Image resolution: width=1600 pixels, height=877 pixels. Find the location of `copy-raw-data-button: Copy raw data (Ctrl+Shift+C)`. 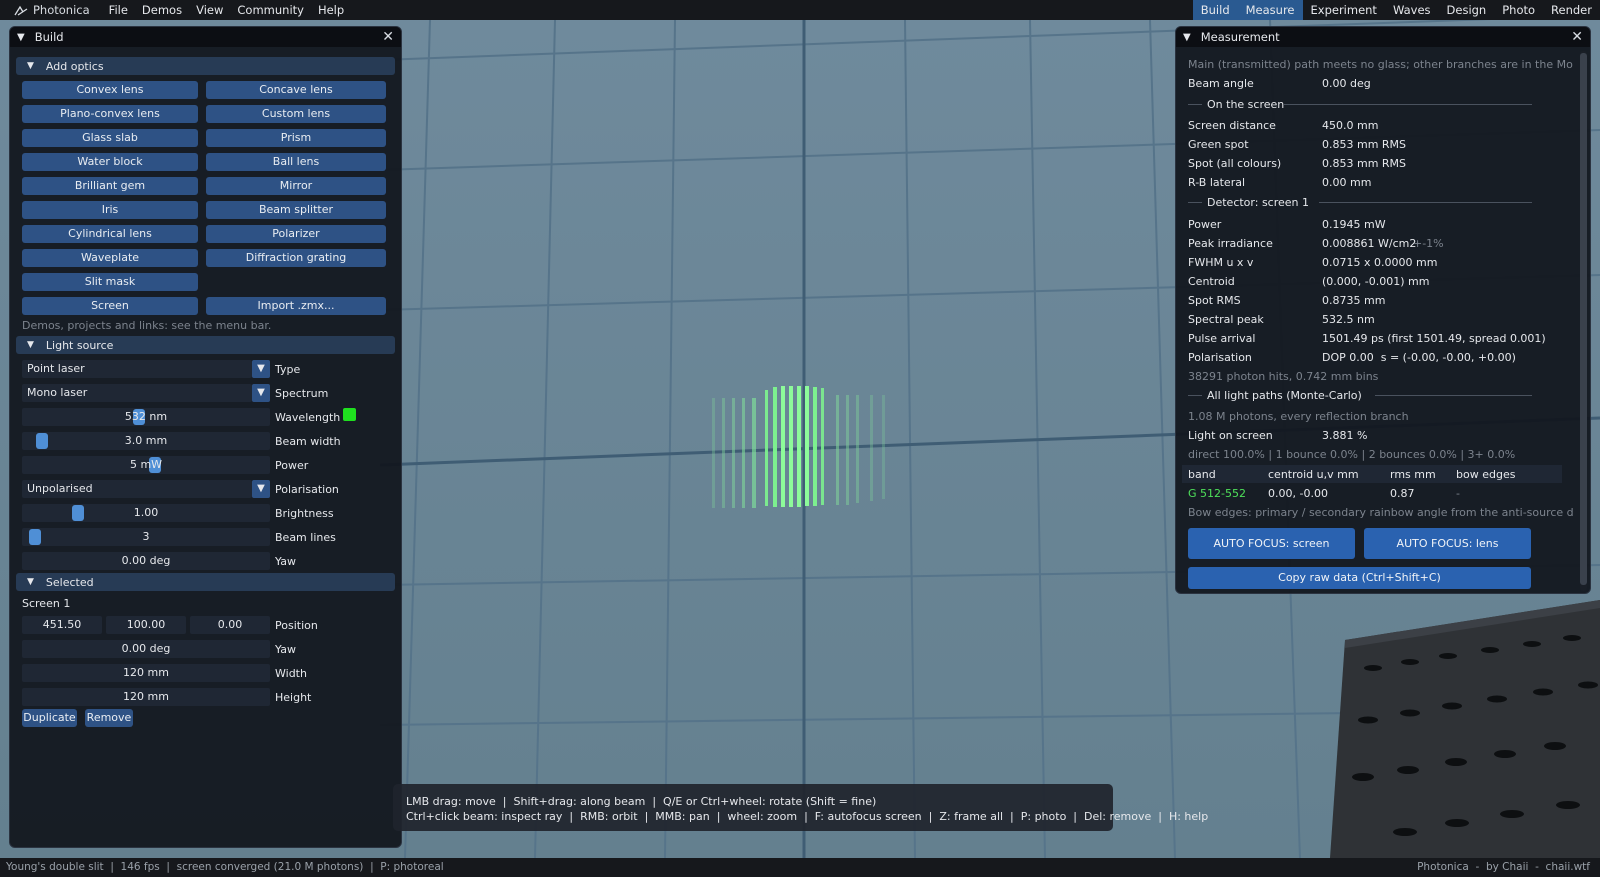

copy-raw-data-button: Copy raw data (Ctrl+Shift+C) is located at coordinates (1359, 578).